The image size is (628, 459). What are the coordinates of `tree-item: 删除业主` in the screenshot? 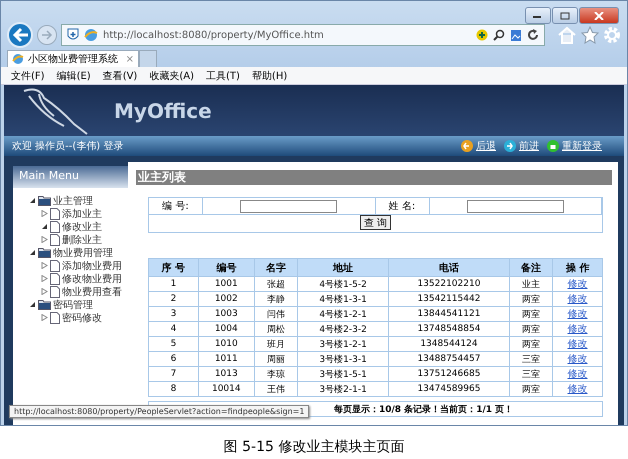 It's located at (82, 239).